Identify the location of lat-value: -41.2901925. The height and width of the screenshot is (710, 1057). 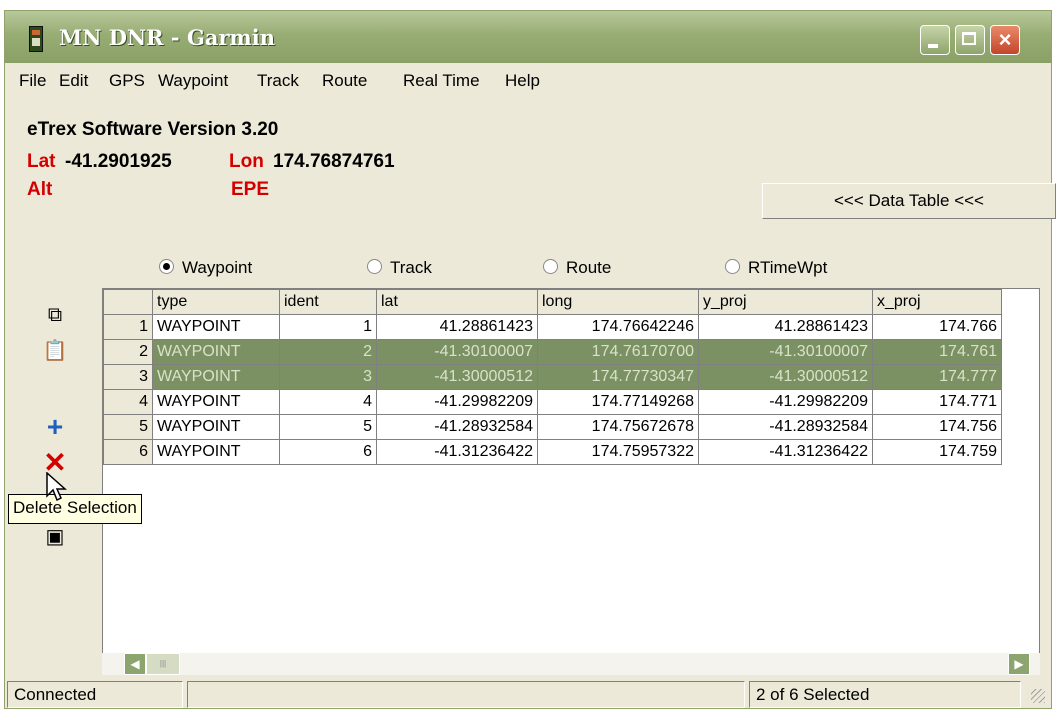
(118, 161).